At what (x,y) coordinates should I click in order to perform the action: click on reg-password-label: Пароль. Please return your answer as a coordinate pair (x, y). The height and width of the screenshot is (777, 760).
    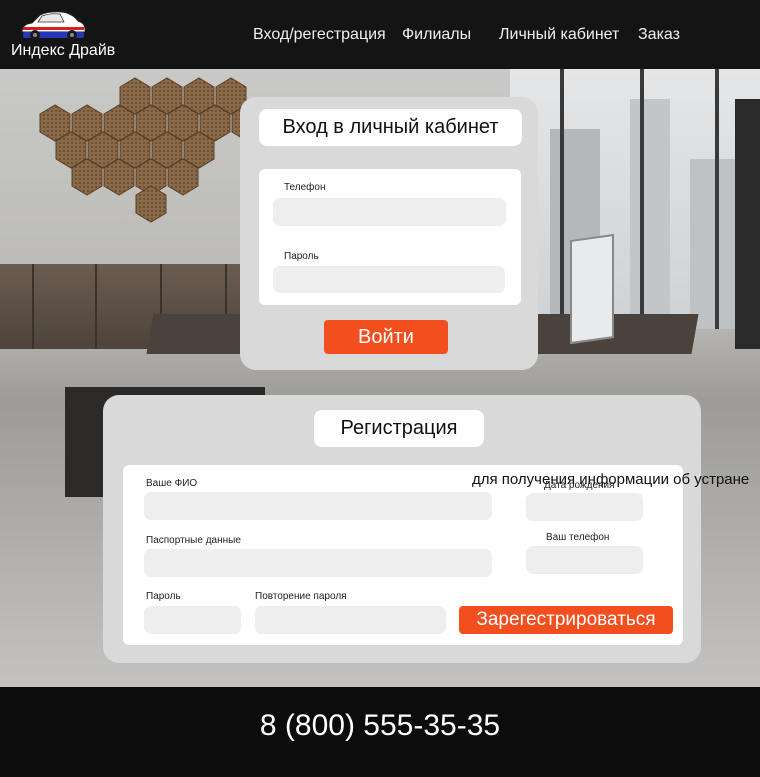
    Looking at the image, I should click on (163, 596).